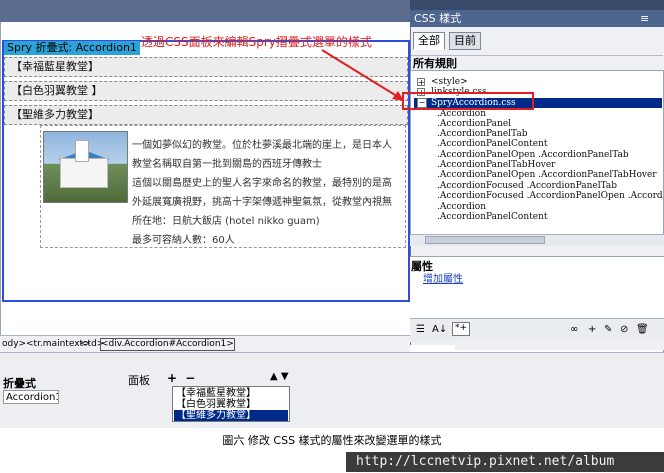  I want to click on alpha-view-icon: A↓, so click(439, 329).